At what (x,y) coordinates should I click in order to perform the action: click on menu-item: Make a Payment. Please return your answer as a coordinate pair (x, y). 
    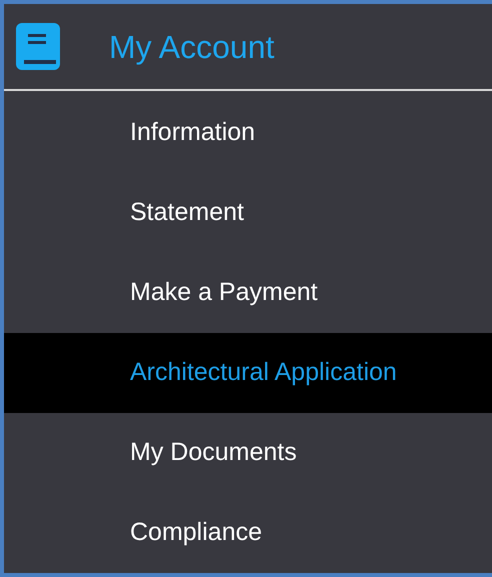
    Looking at the image, I should click on (248, 293).